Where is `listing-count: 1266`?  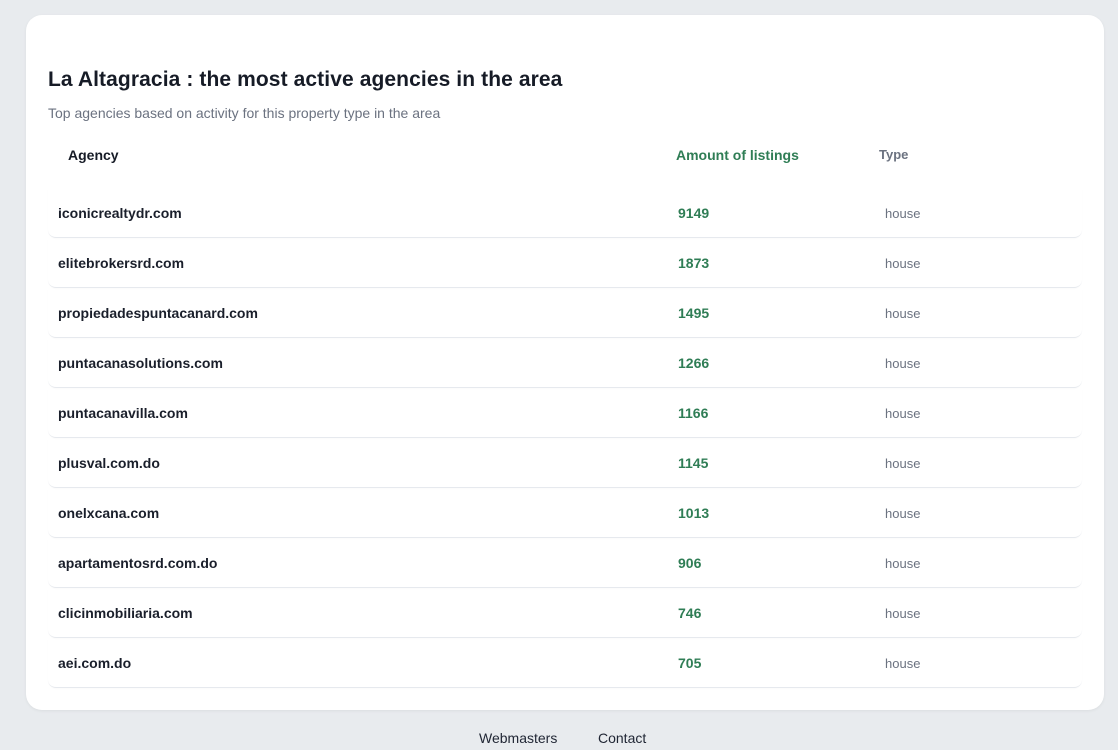 listing-count: 1266 is located at coordinates (694, 363).